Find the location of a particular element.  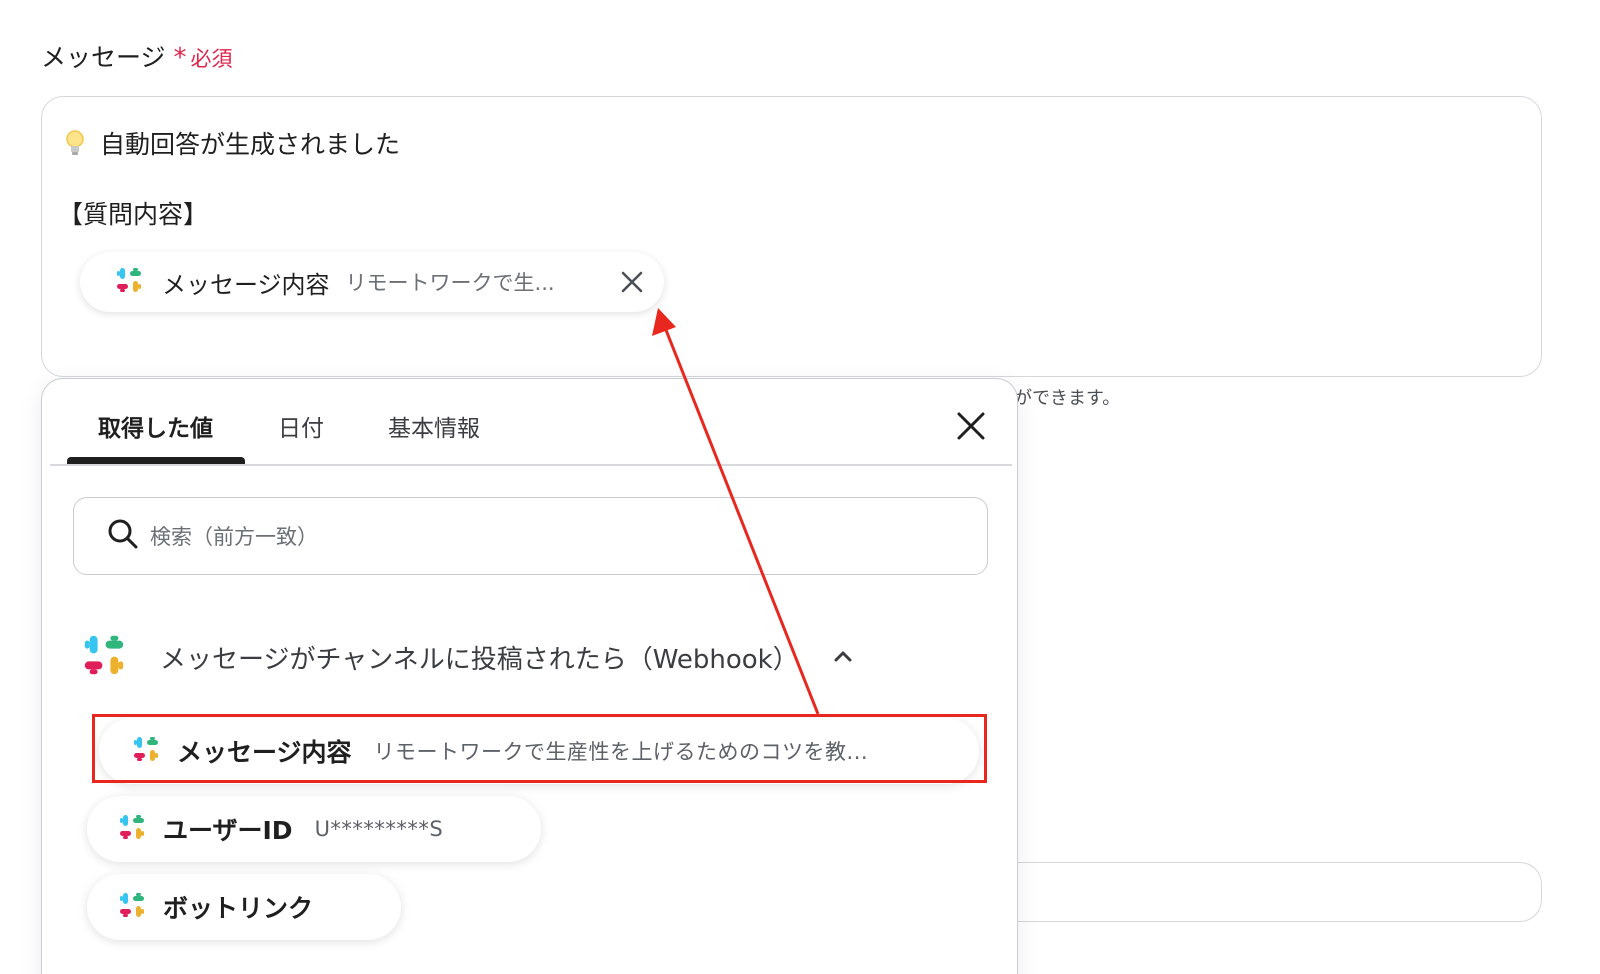

item-name: ボットリンク is located at coordinates (238, 908).